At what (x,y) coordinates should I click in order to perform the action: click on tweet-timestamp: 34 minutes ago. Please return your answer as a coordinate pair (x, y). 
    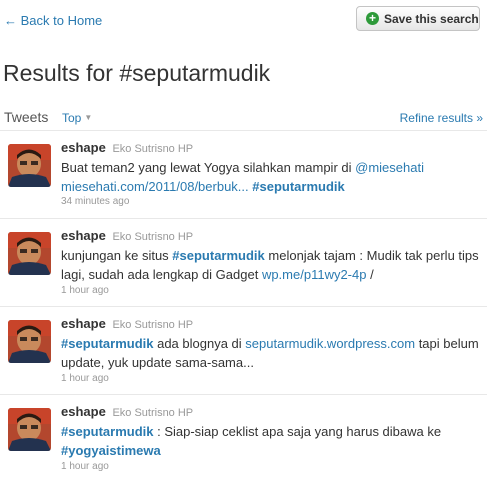
    Looking at the image, I should click on (95, 201).